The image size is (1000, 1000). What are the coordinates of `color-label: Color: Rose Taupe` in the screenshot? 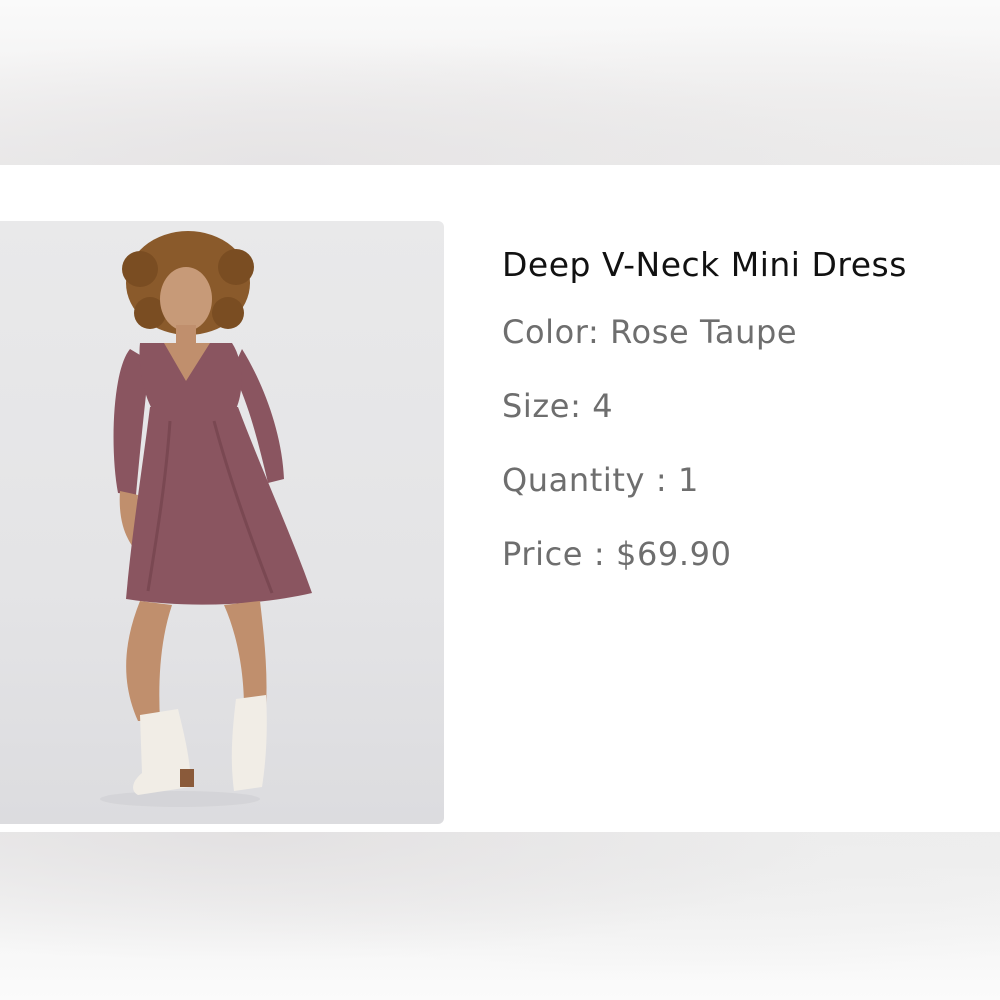 It's located at (650, 332).